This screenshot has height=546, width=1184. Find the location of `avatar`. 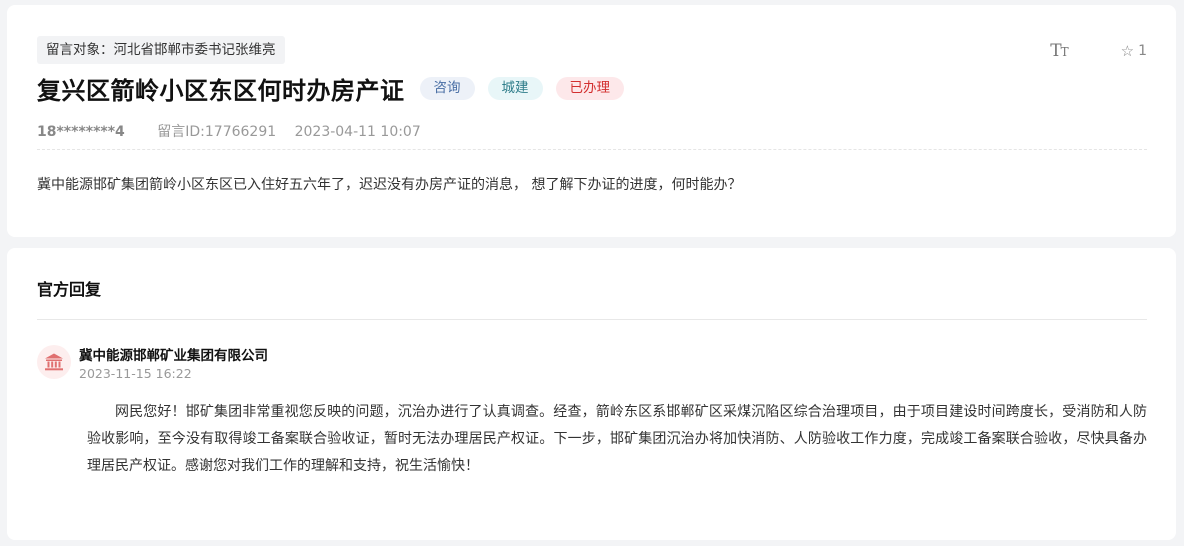

avatar is located at coordinates (54, 362).